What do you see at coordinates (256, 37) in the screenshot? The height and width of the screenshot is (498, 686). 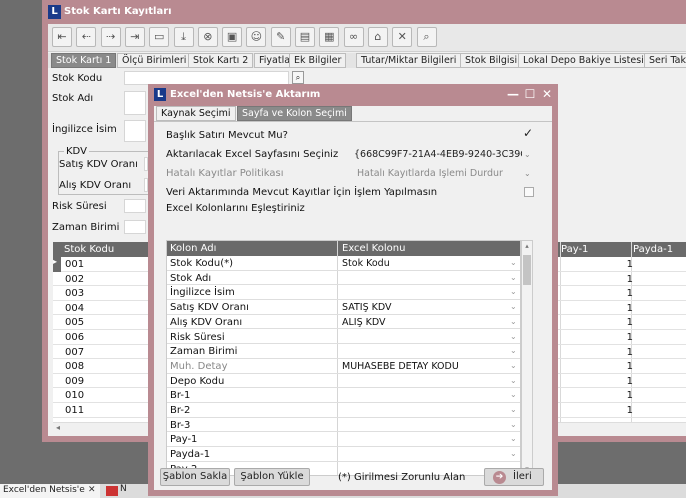 I see `user-icon: ☺` at bounding box center [256, 37].